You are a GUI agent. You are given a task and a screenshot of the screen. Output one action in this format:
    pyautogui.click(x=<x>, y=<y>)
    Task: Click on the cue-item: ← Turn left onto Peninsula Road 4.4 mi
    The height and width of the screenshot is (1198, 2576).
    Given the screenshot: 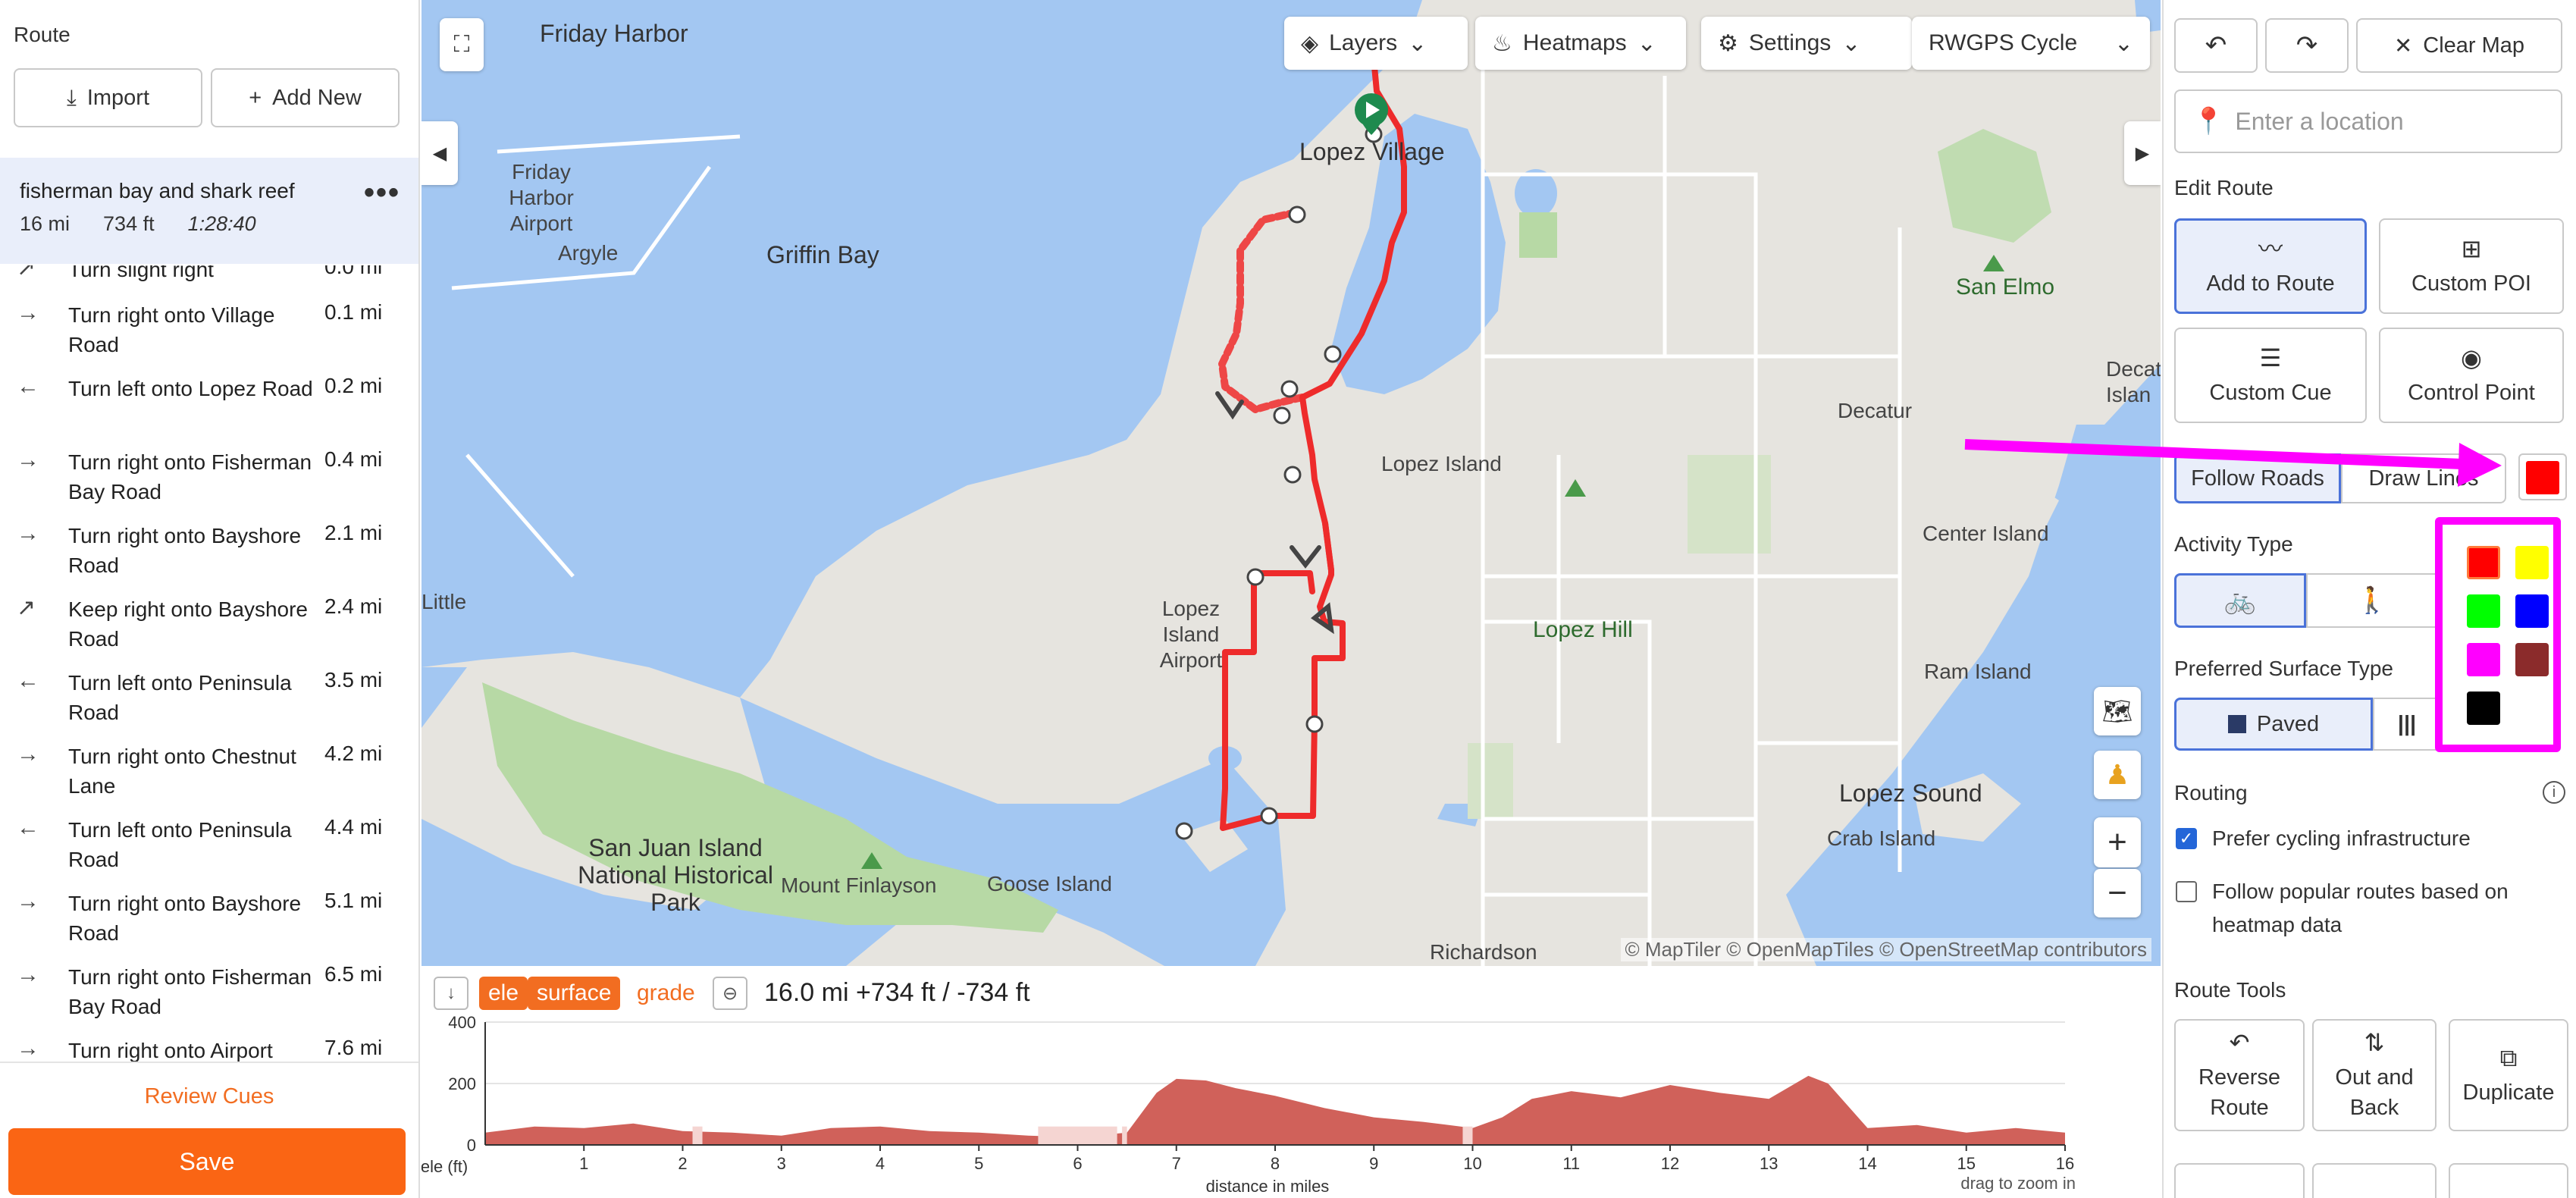 What is the action you would take?
    pyautogui.click(x=209, y=846)
    